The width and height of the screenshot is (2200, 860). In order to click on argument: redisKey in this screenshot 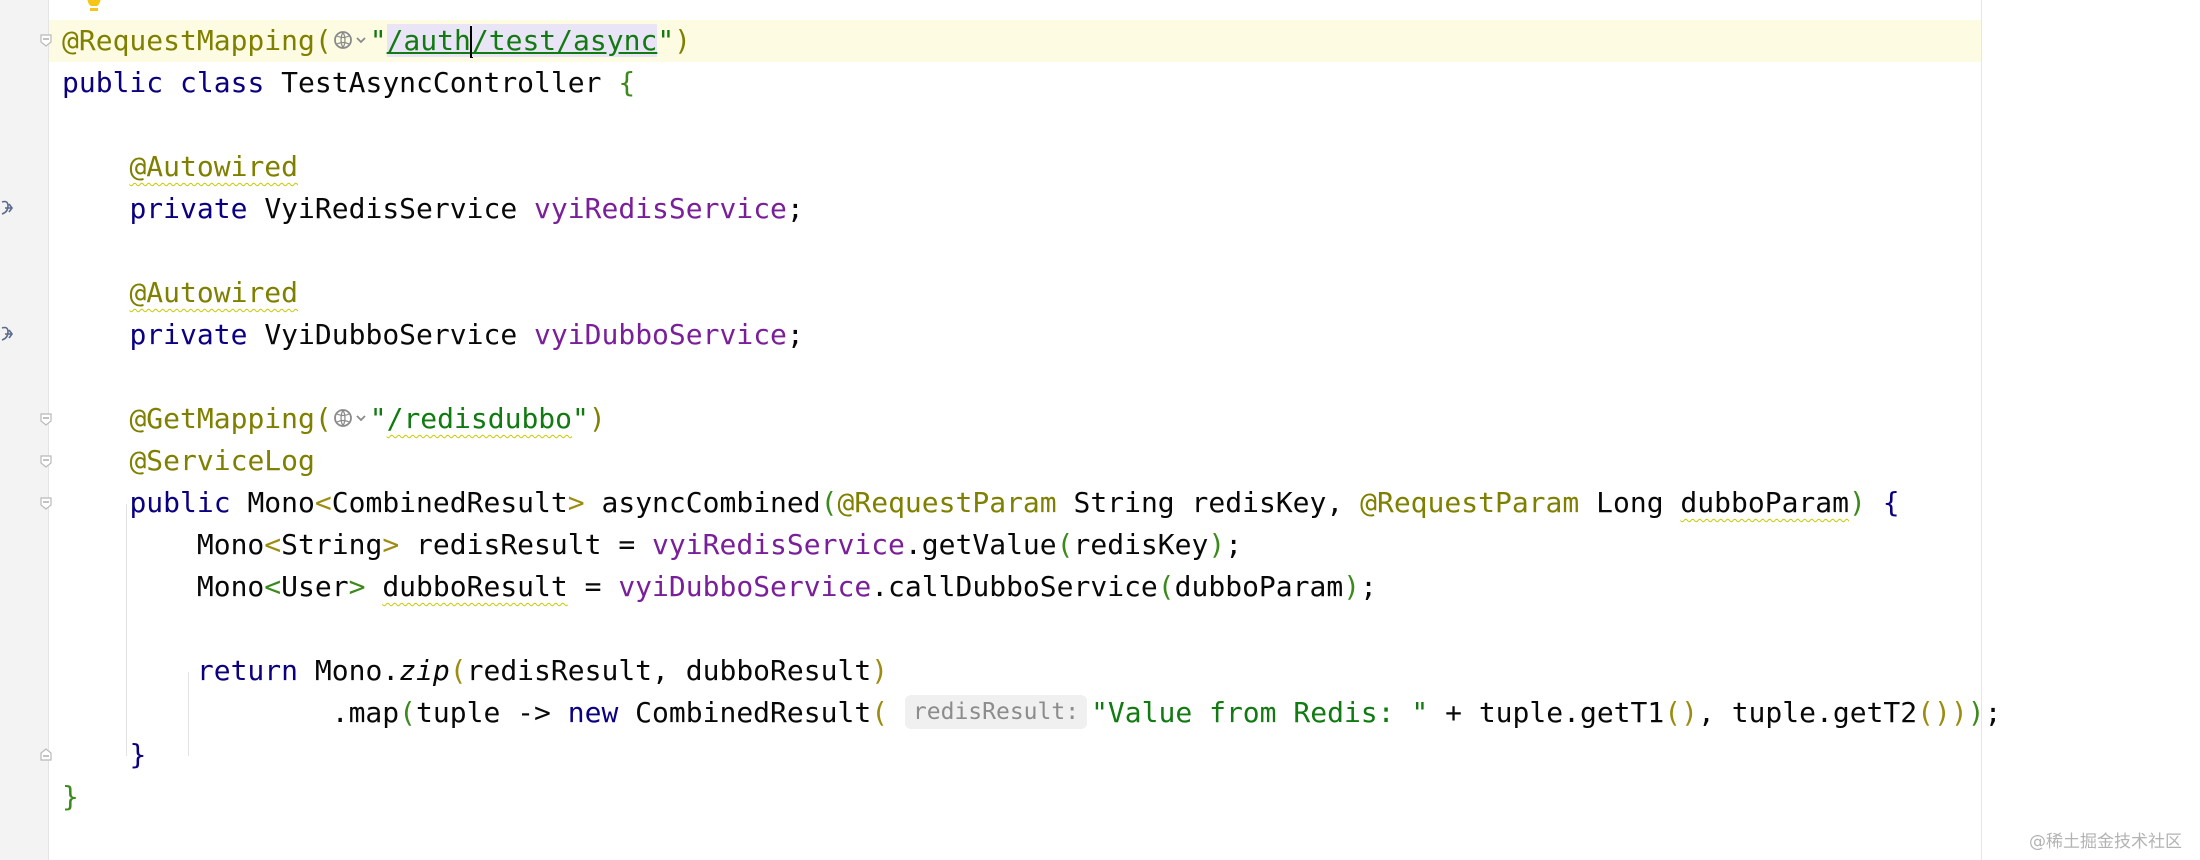, I will do `click(1141, 544)`.